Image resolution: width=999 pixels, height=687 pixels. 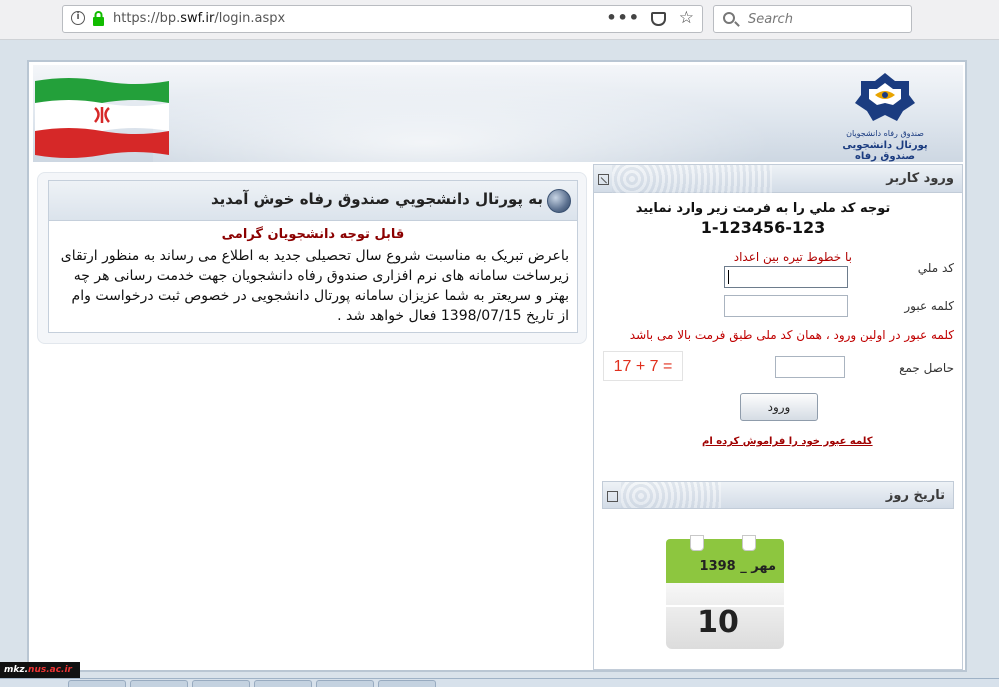 I want to click on logo-subtitle: صندوق رفاه دانشجویان, so click(x=885, y=133).